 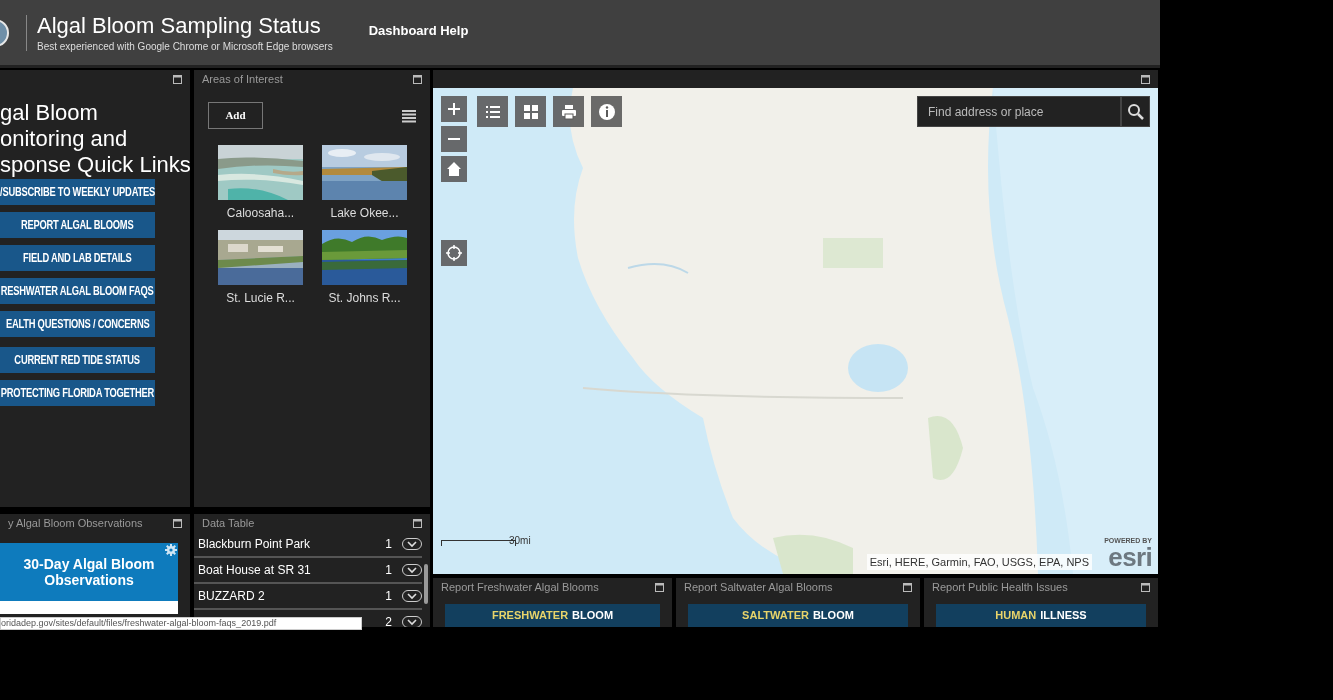 What do you see at coordinates (179, 25) in the screenshot?
I see `dashboard-title: Algal Bloom Sampling Status` at bounding box center [179, 25].